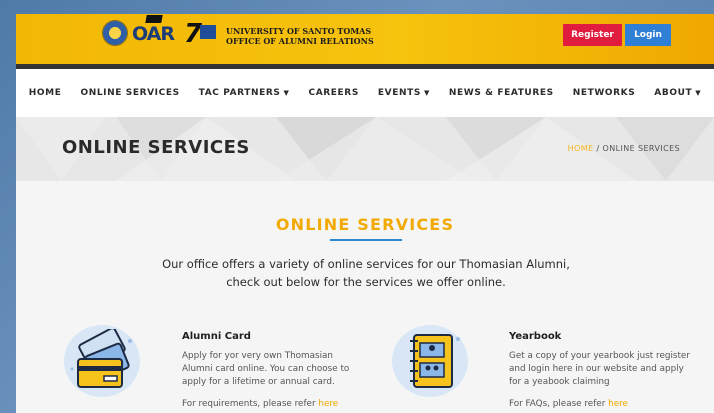  Describe the element at coordinates (334, 93) in the screenshot. I see `nav-item-careers: CAREERS` at that location.